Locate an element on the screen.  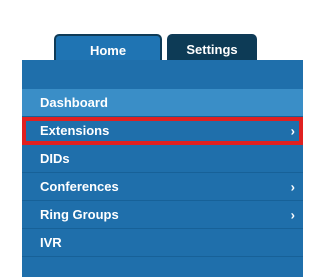
sidebar-item-label: Conferences is located at coordinates (79, 186).